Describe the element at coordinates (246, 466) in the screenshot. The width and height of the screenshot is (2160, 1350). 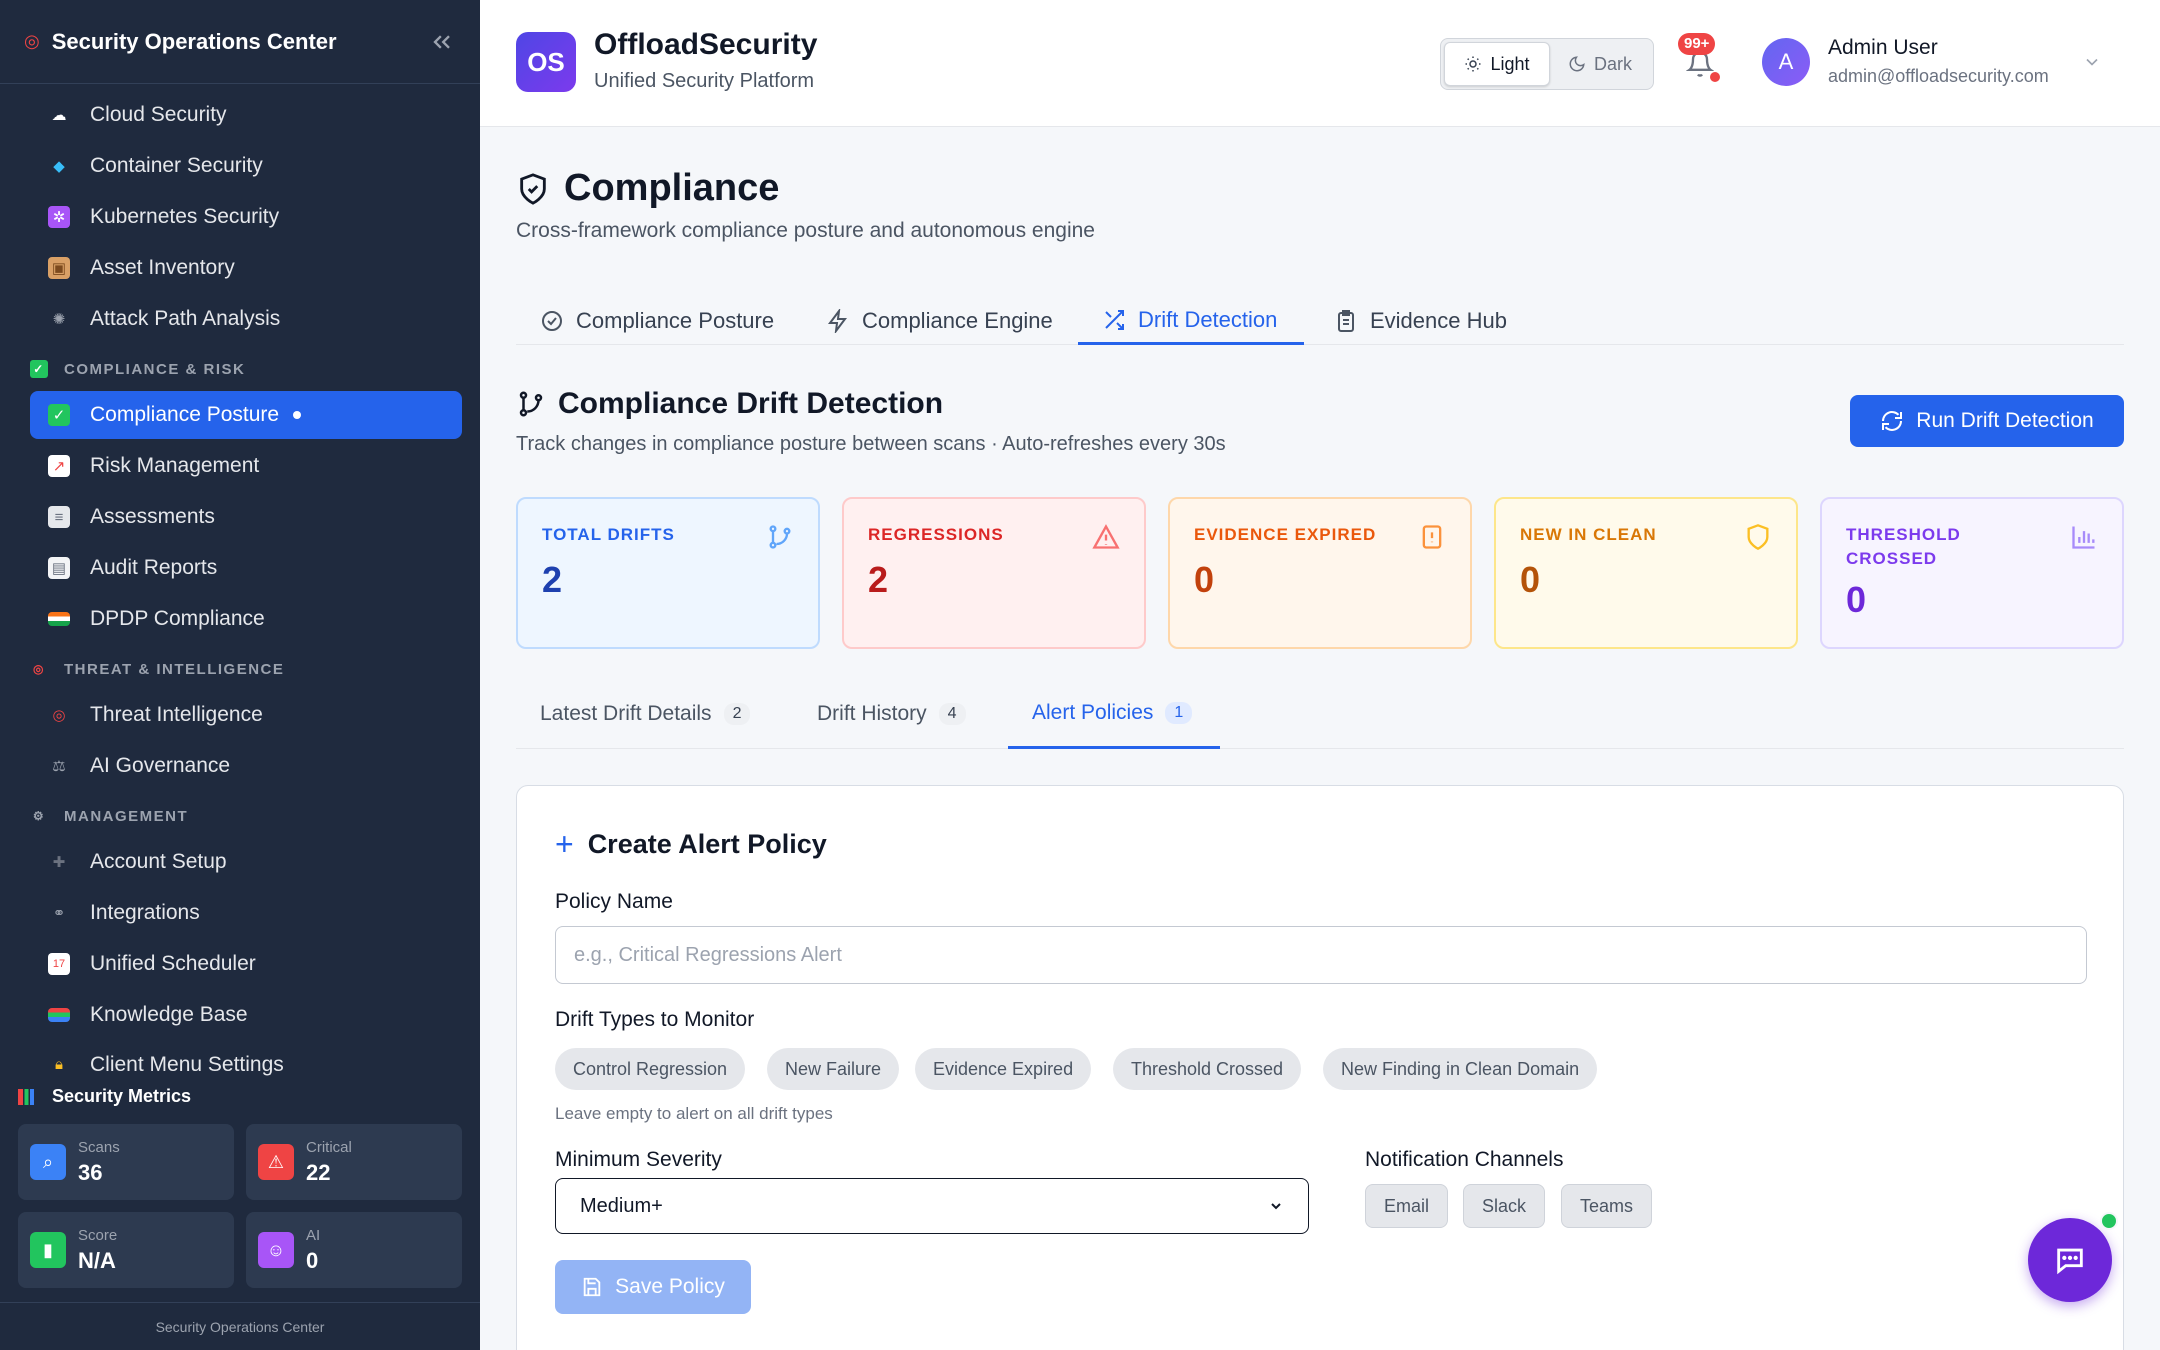
I see `sidebar-item-risk-management: ↗ Risk Management` at that location.